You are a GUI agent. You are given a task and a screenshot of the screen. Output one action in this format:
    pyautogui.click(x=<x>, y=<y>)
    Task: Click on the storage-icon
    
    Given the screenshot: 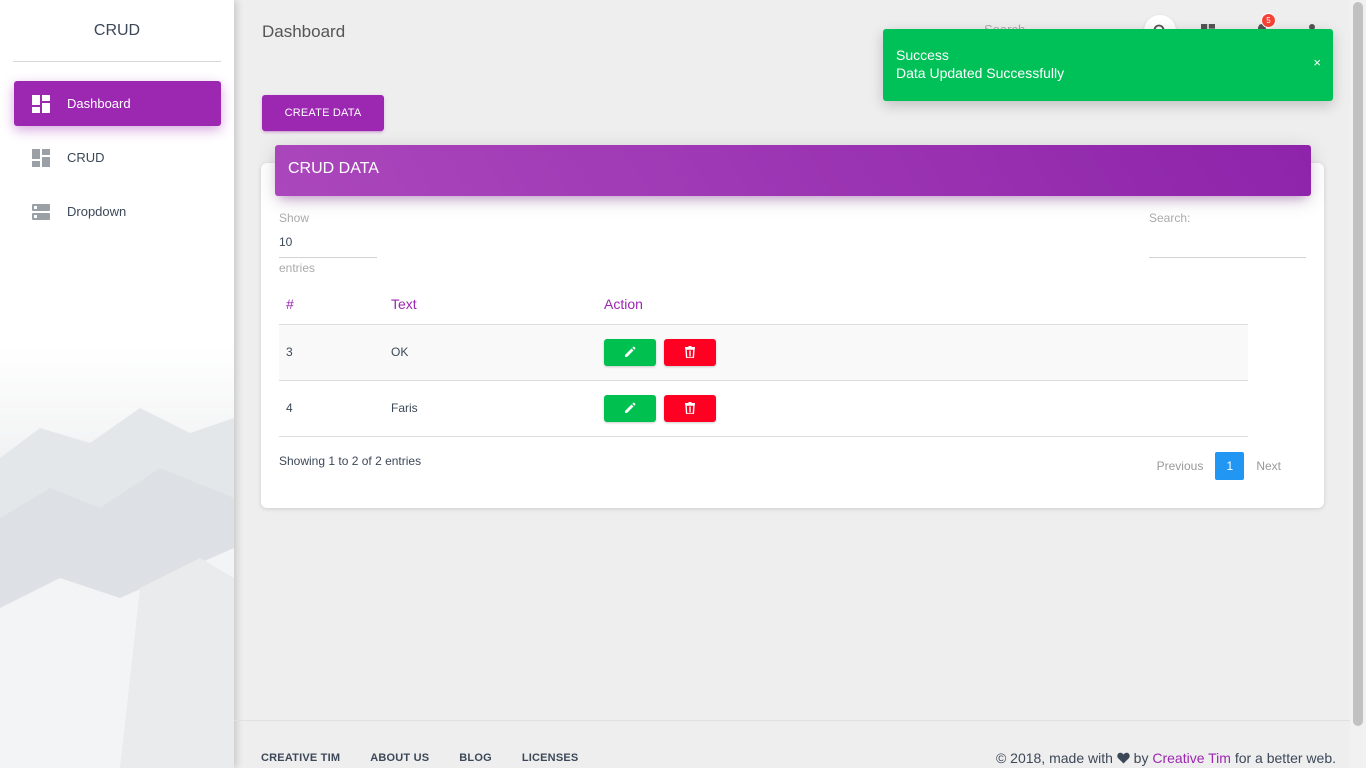 What is the action you would take?
    pyautogui.click(x=41, y=212)
    